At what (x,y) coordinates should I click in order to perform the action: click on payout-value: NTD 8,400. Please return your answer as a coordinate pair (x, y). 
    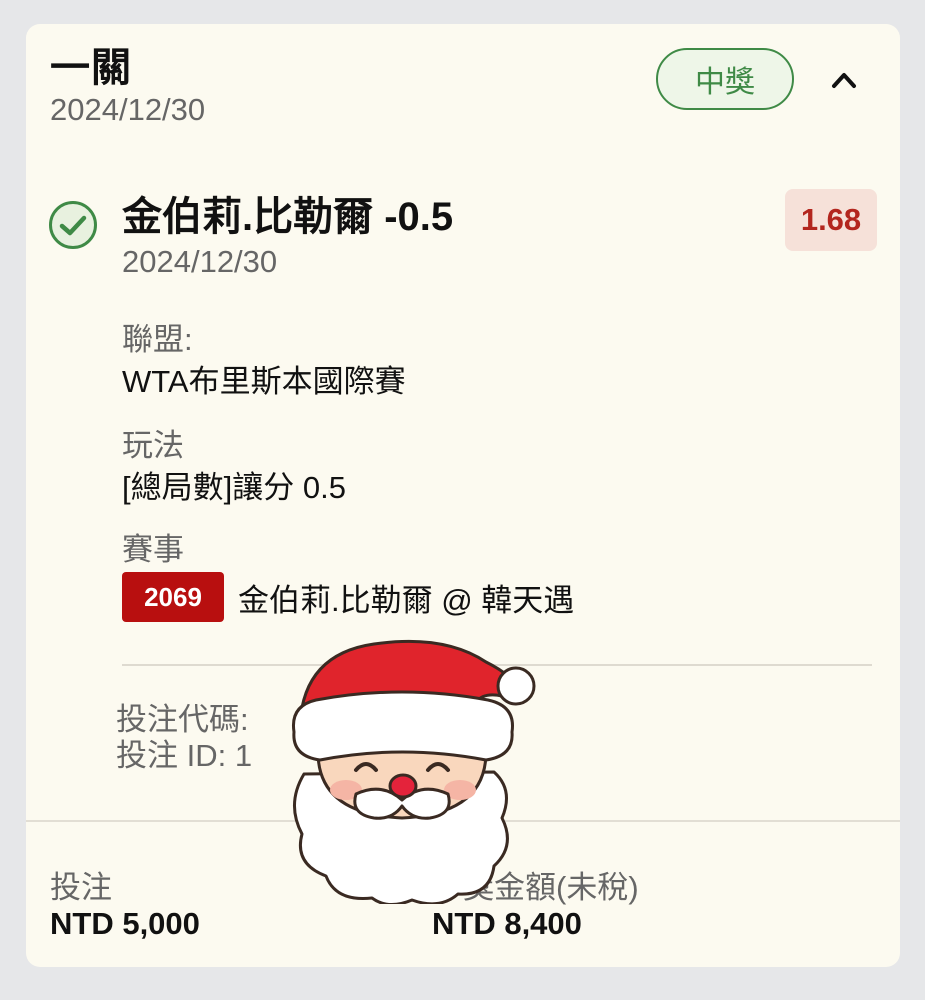
    Looking at the image, I should click on (507, 923).